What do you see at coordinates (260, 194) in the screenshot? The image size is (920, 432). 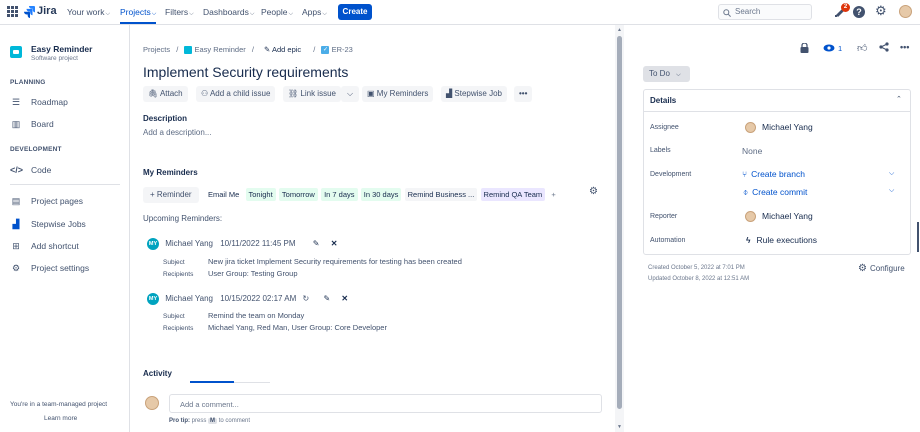 I see `chip-tonight: Tonight` at bounding box center [260, 194].